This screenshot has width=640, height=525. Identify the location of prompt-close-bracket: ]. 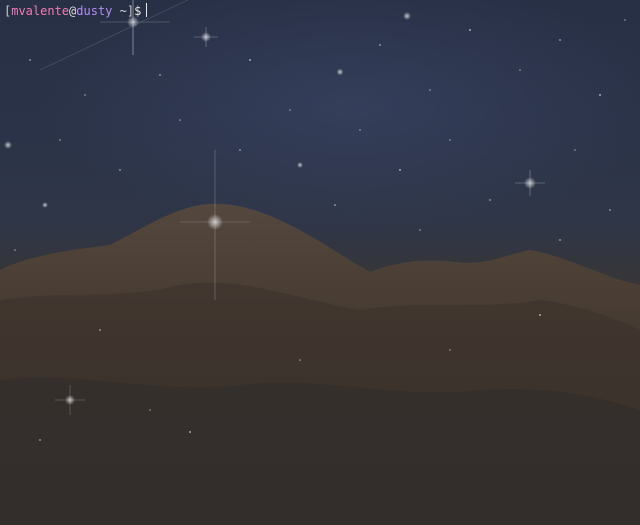
(130, 11).